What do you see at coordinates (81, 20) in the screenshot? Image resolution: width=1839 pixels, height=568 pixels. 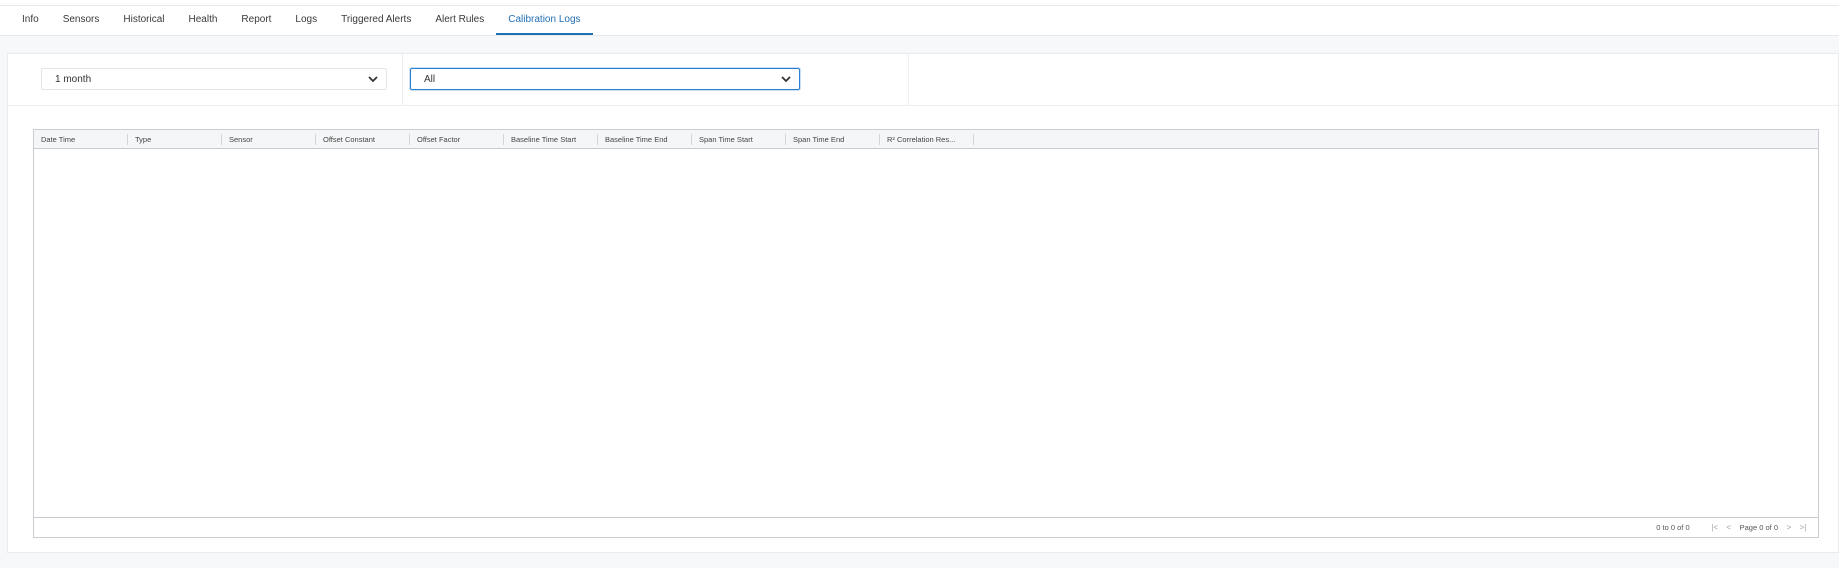 I see `tab-sensors: Sensors` at bounding box center [81, 20].